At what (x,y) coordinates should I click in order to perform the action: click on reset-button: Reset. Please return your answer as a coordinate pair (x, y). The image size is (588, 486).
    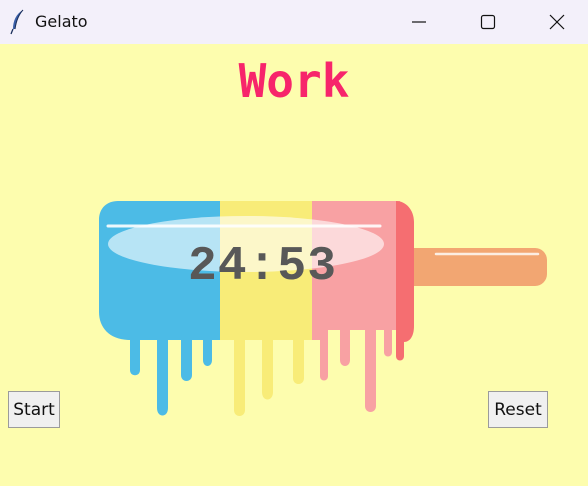
    Looking at the image, I should click on (518, 409).